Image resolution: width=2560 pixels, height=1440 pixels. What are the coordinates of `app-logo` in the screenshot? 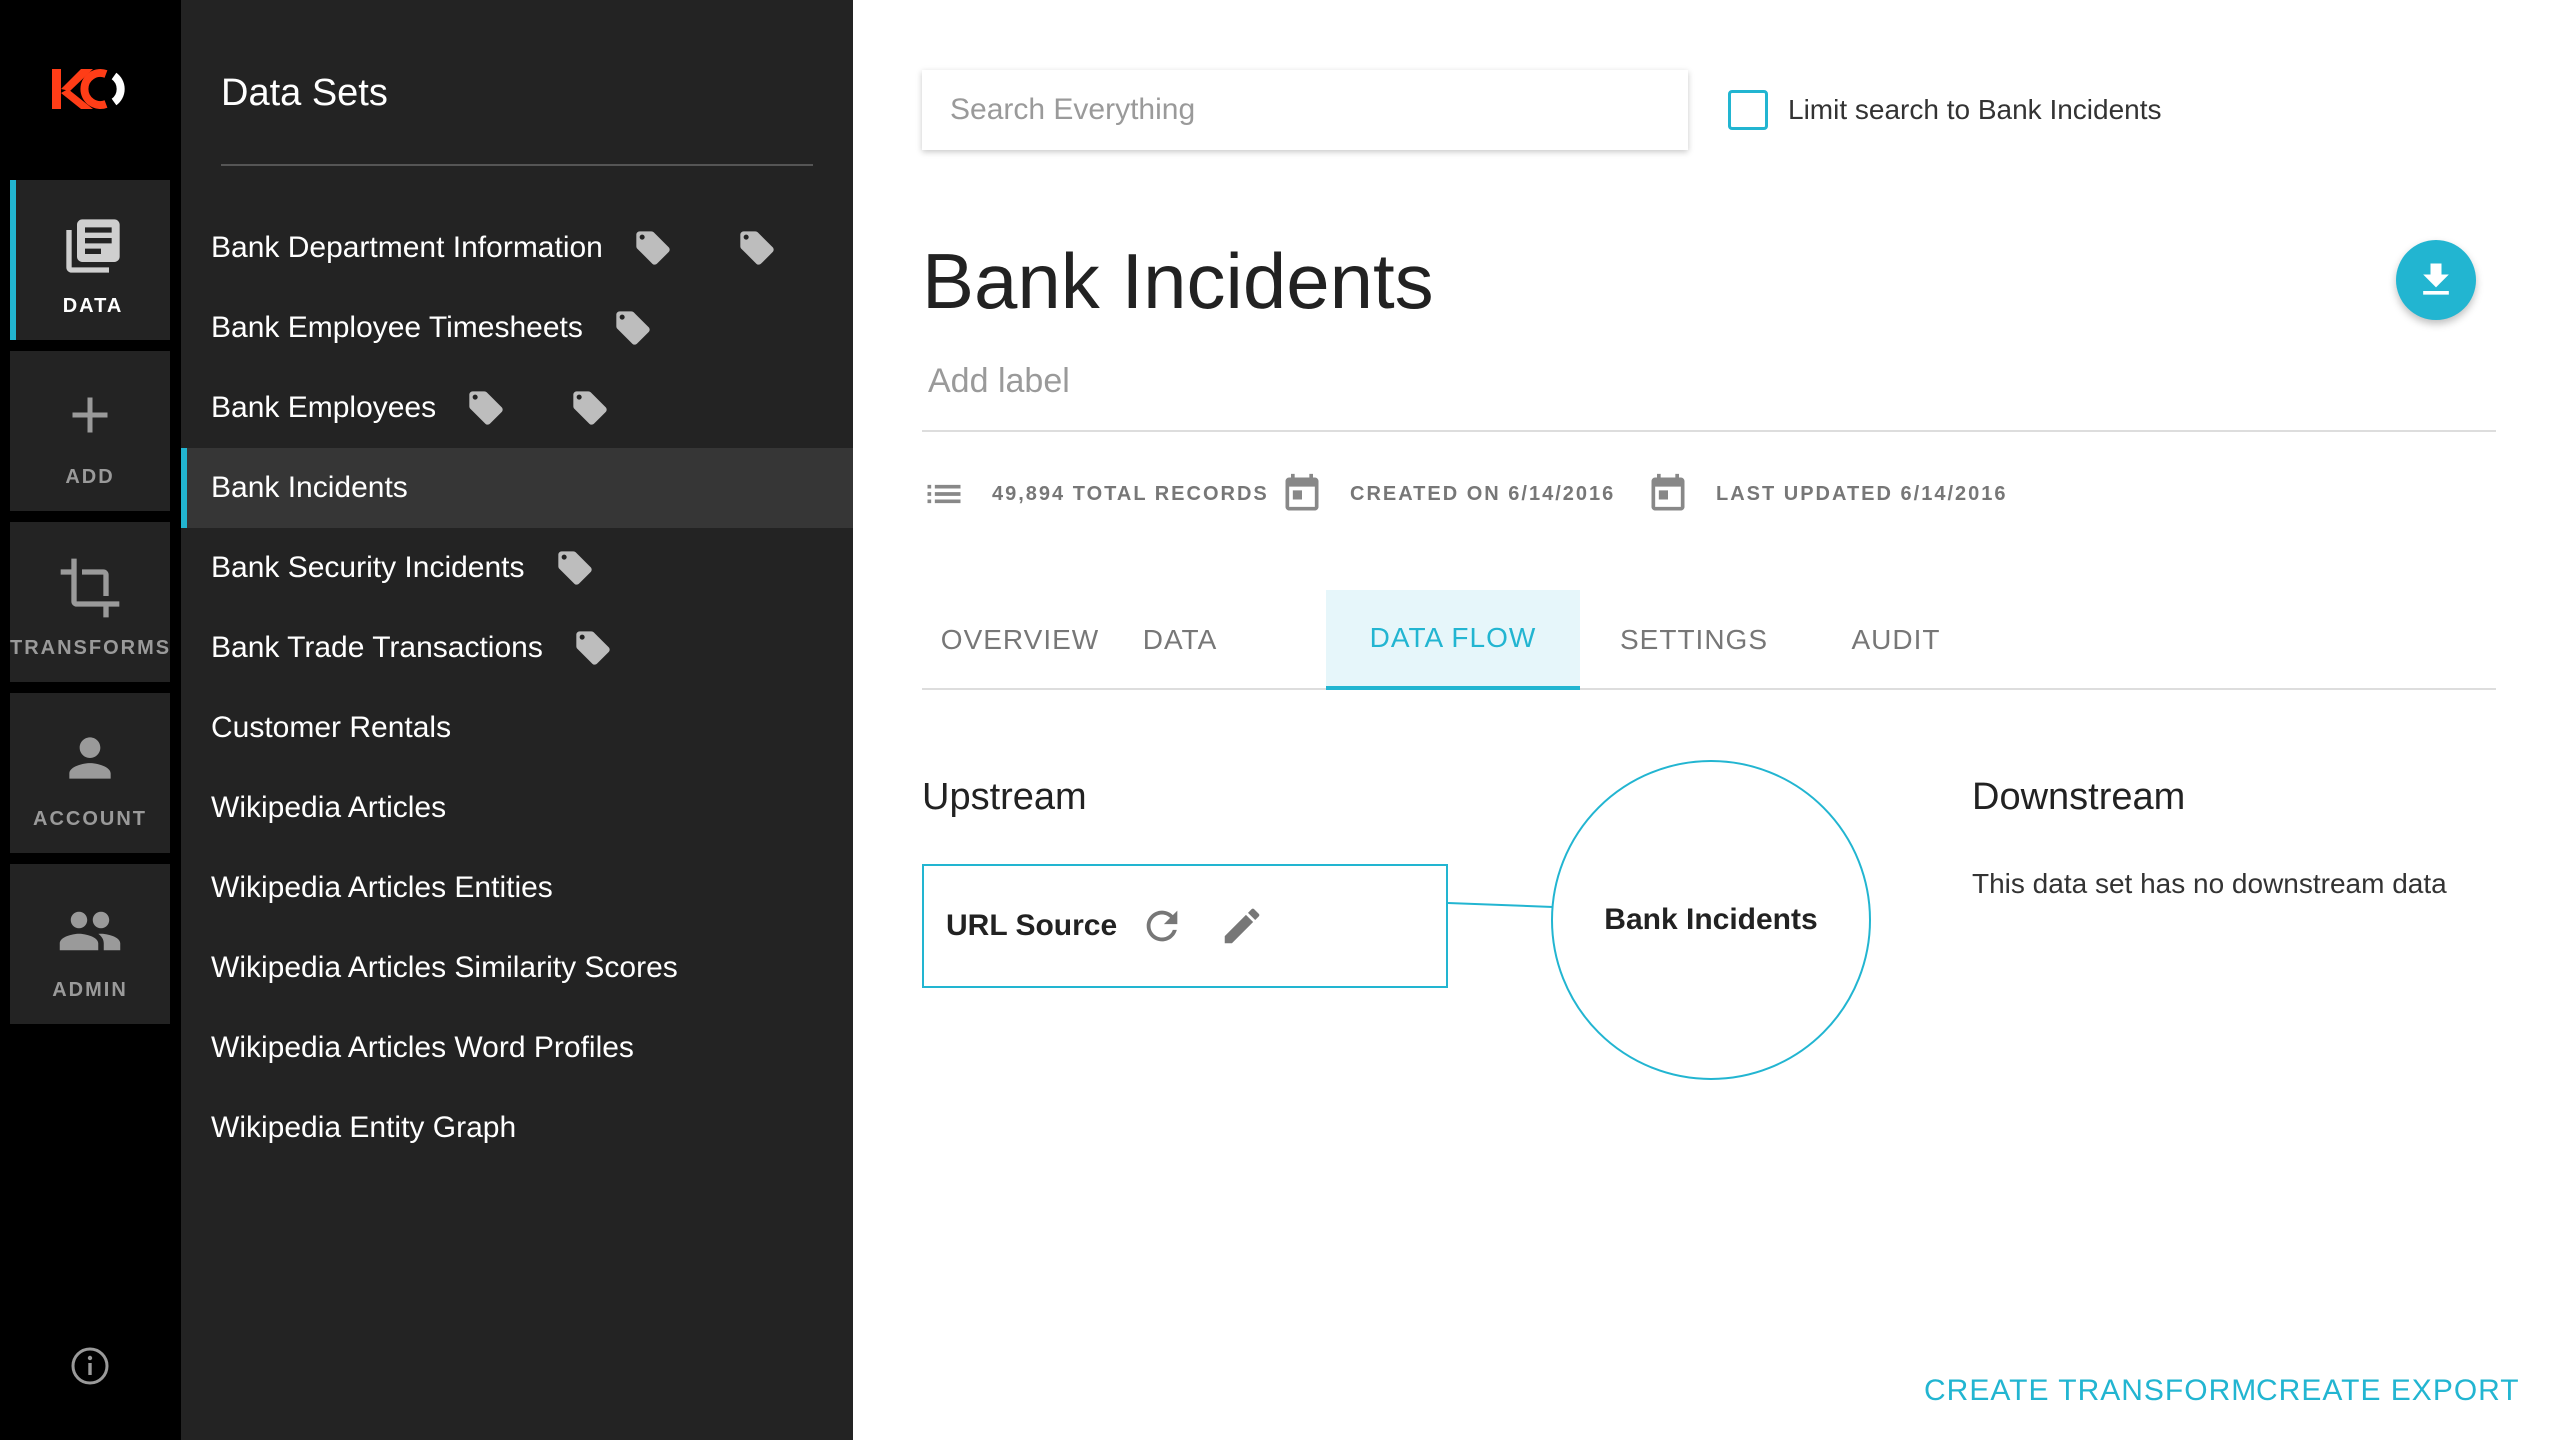 It's located at (90, 89).